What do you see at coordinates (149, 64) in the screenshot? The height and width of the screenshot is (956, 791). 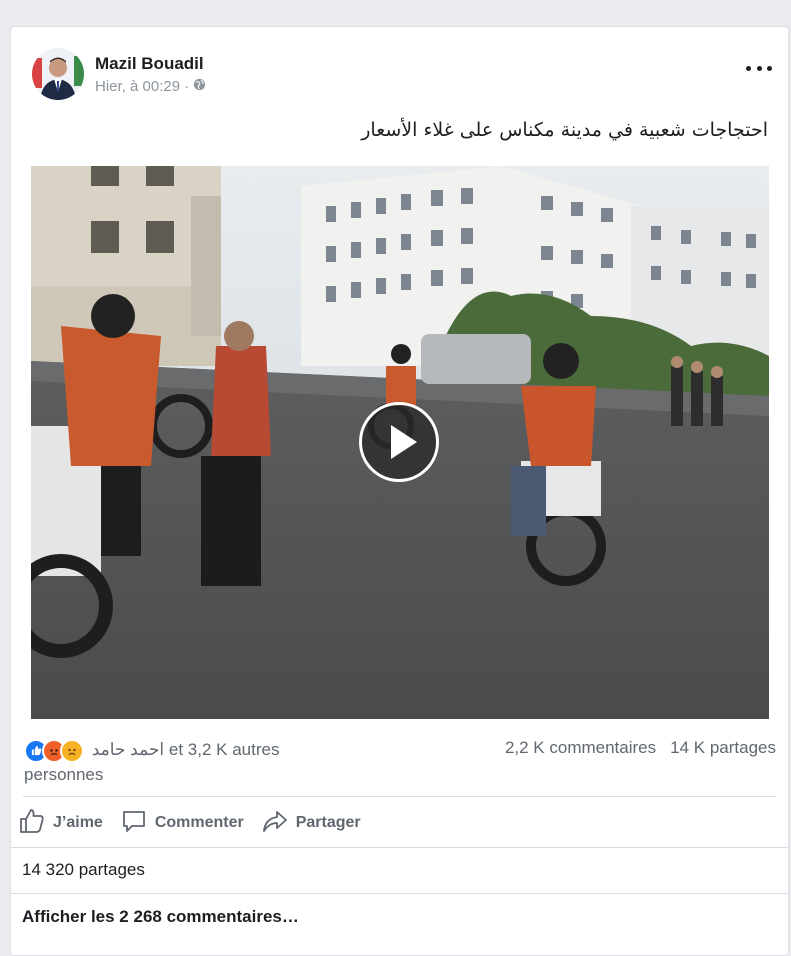 I see `author-name: Mazil Bouadil` at bounding box center [149, 64].